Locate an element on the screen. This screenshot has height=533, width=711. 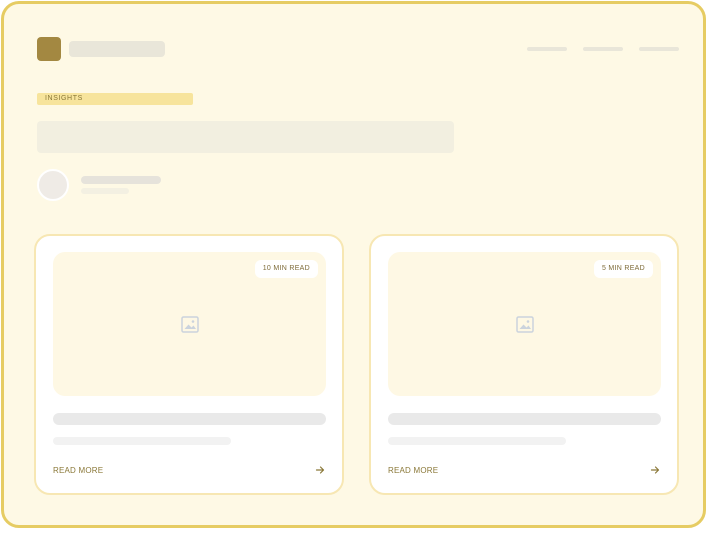
author-meta-placeholder is located at coordinates (105, 191).